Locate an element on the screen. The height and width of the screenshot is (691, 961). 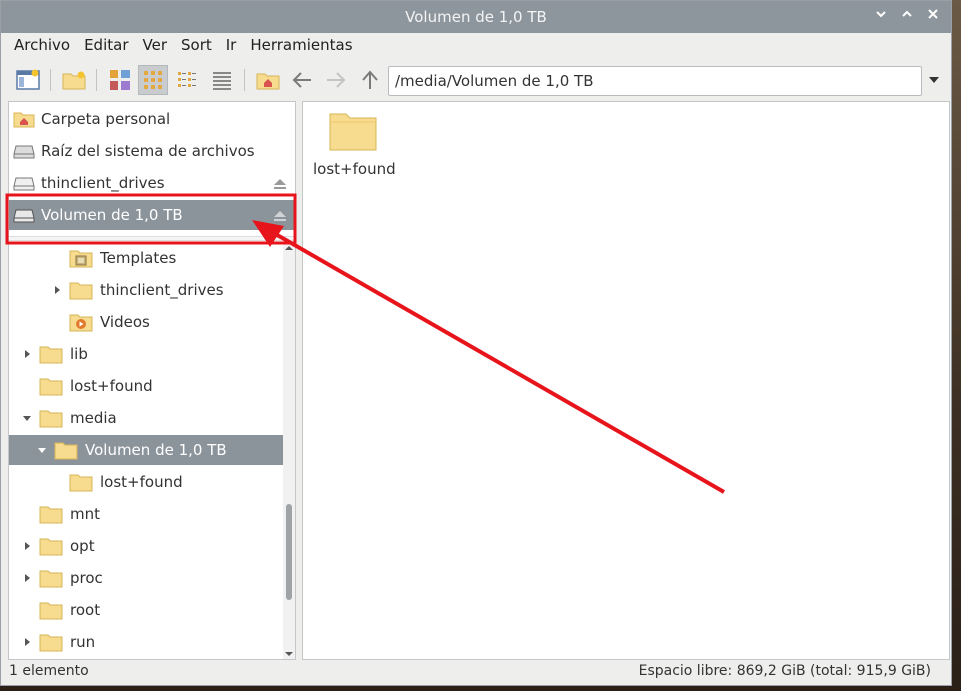
toolbar: /media/Volumen de 1,0 TB is located at coordinates (476, 80).